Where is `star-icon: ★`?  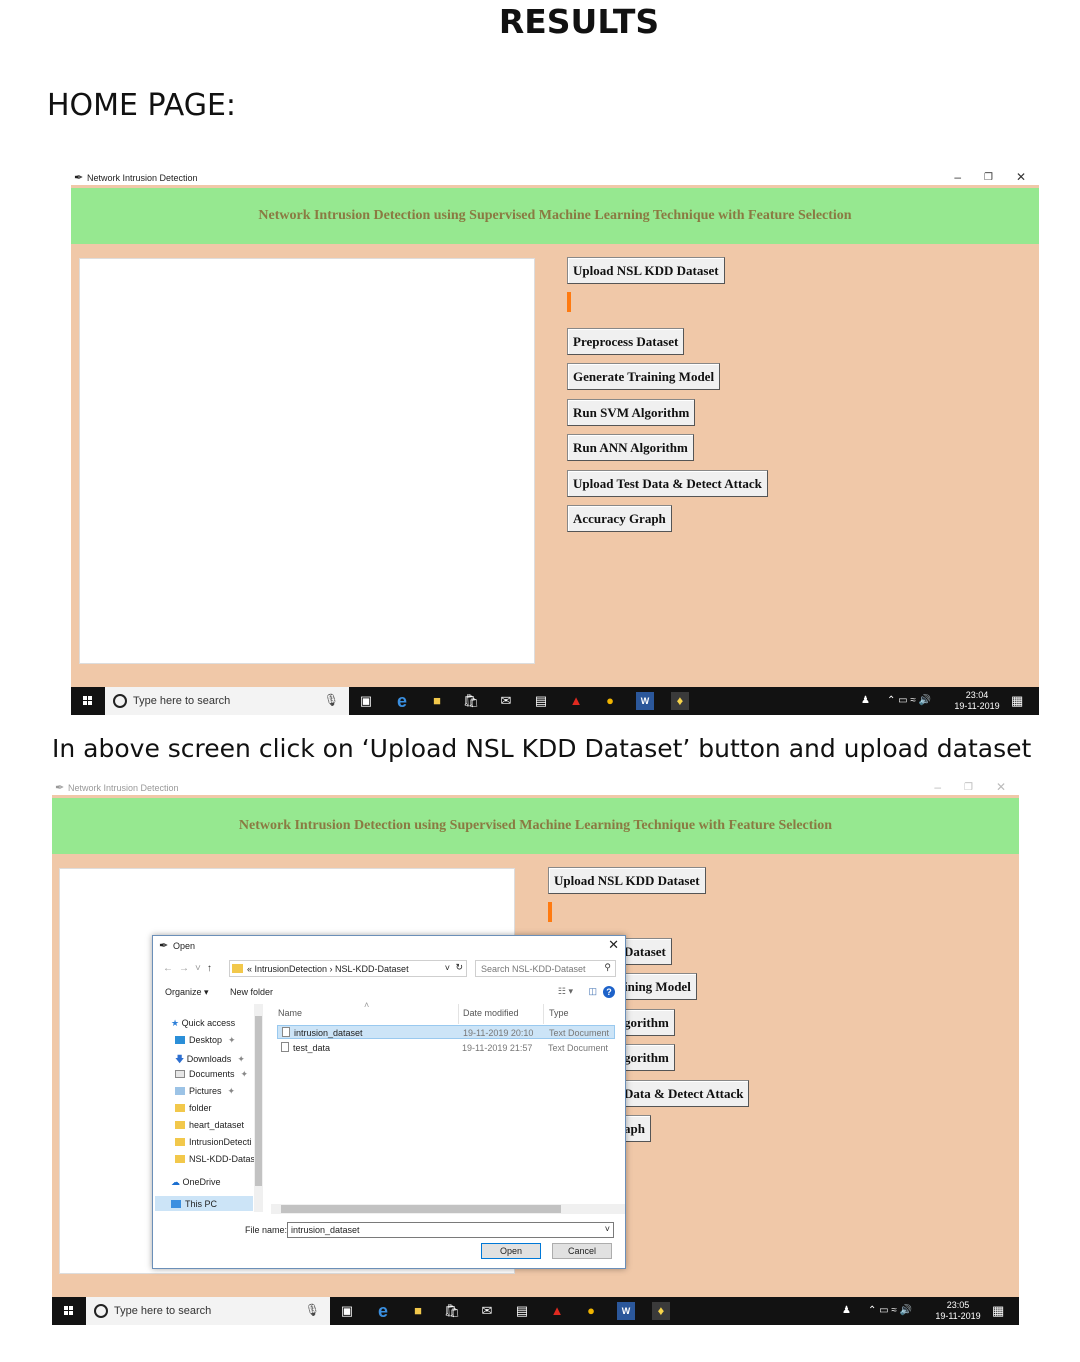
star-icon: ★ is located at coordinates (175, 1023).